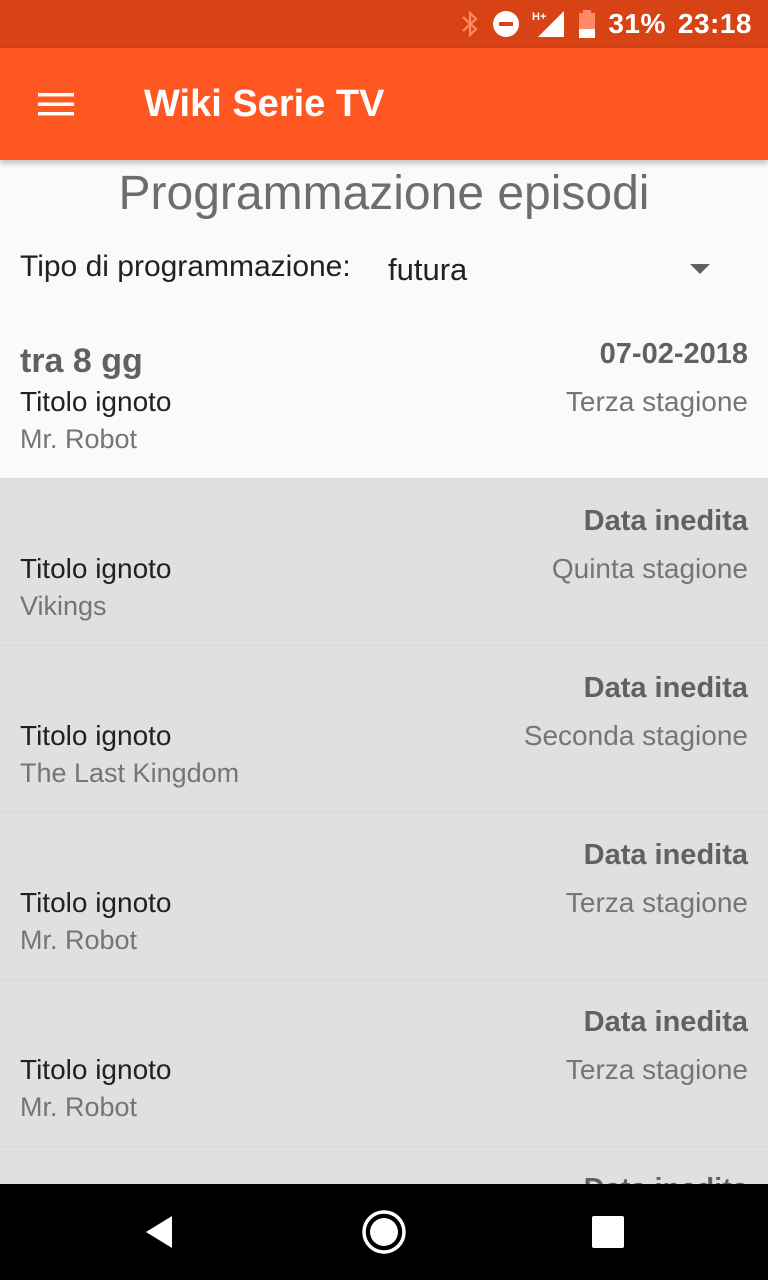 Image resolution: width=768 pixels, height=1280 pixels. What do you see at coordinates (608, 1232) in the screenshot?
I see `recents-icon` at bounding box center [608, 1232].